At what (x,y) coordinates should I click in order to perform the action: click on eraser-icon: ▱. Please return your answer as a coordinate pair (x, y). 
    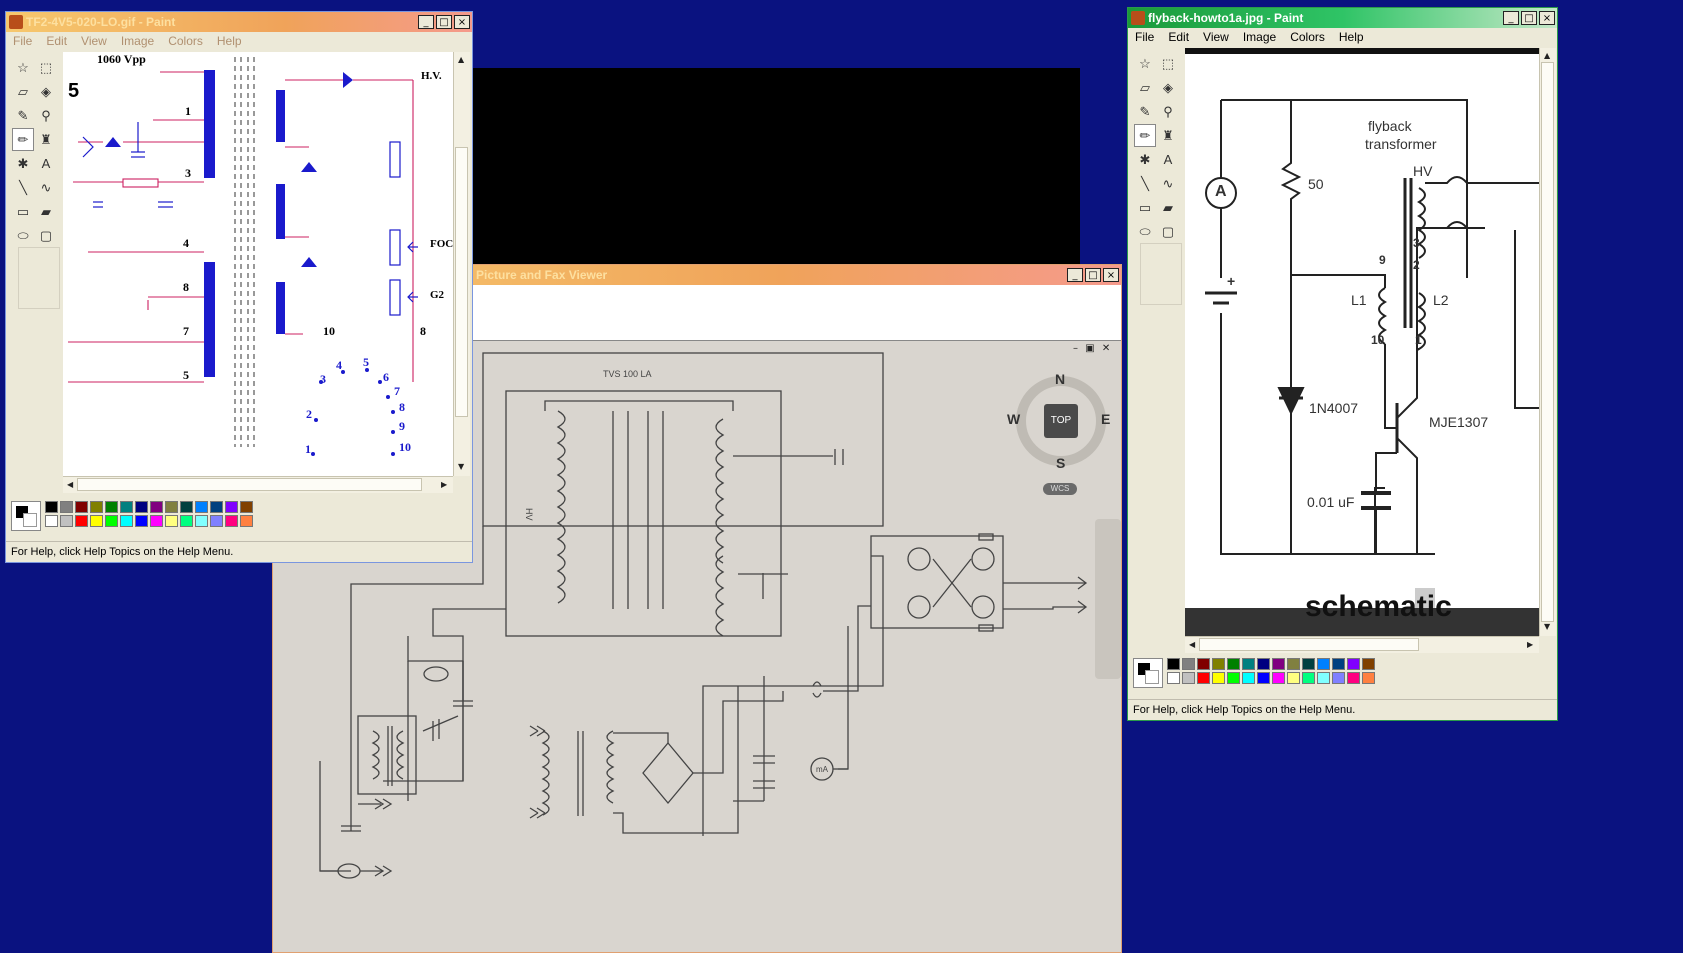
    Looking at the image, I should click on (1145, 87).